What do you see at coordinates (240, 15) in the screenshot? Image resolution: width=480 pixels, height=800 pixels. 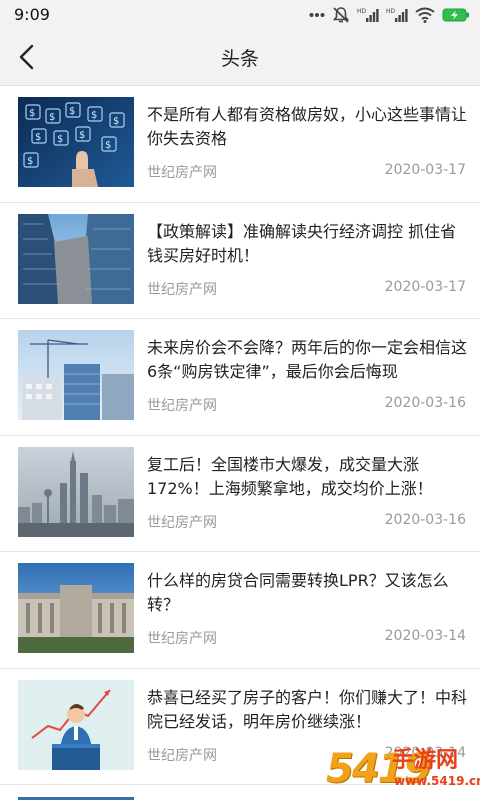 I see `status-bar: 9:09 HD HD` at bounding box center [240, 15].